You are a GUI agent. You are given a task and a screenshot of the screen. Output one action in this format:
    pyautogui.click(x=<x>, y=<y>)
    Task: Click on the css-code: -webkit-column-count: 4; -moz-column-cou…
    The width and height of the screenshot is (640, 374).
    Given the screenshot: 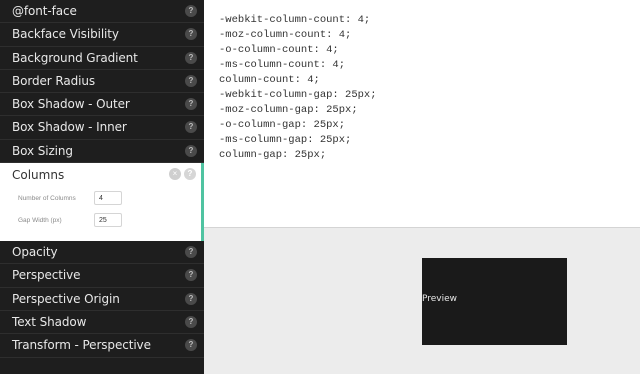 What is the action you would take?
    pyautogui.click(x=298, y=87)
    